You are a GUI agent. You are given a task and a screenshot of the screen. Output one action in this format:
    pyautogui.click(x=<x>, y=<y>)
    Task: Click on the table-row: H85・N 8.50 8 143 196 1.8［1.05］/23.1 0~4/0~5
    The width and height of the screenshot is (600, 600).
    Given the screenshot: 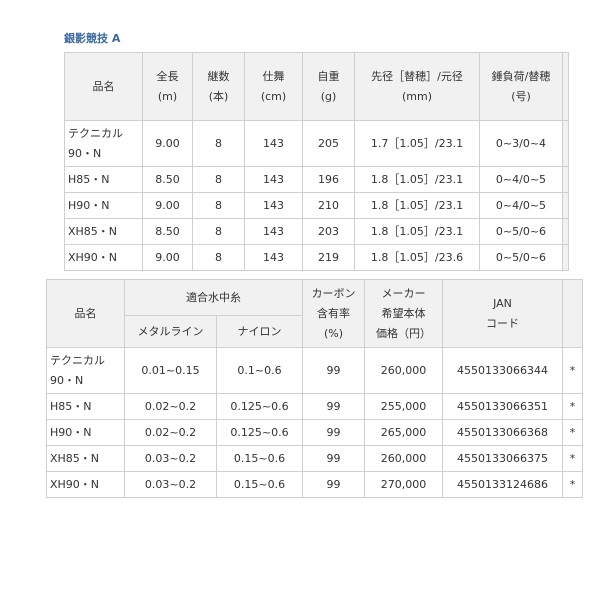 What is the action you would take?
    pyautogui.click(x=316, y=179)
    